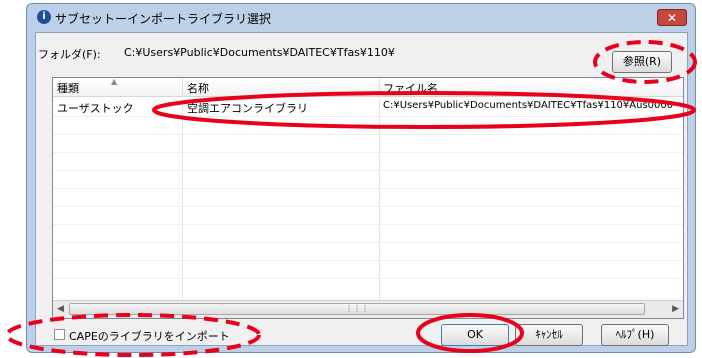 The height and width of the screenshot is (358, 702). Describe the element at coordinates (424, 110) in the screenshot. I see `annotation-row` at that location.